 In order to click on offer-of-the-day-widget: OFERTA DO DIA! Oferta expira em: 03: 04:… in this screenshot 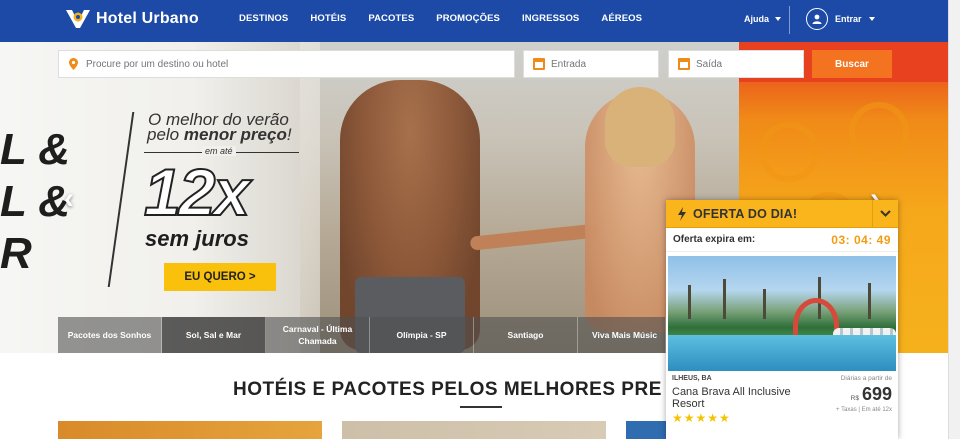, I will do `click(782, 319)`.